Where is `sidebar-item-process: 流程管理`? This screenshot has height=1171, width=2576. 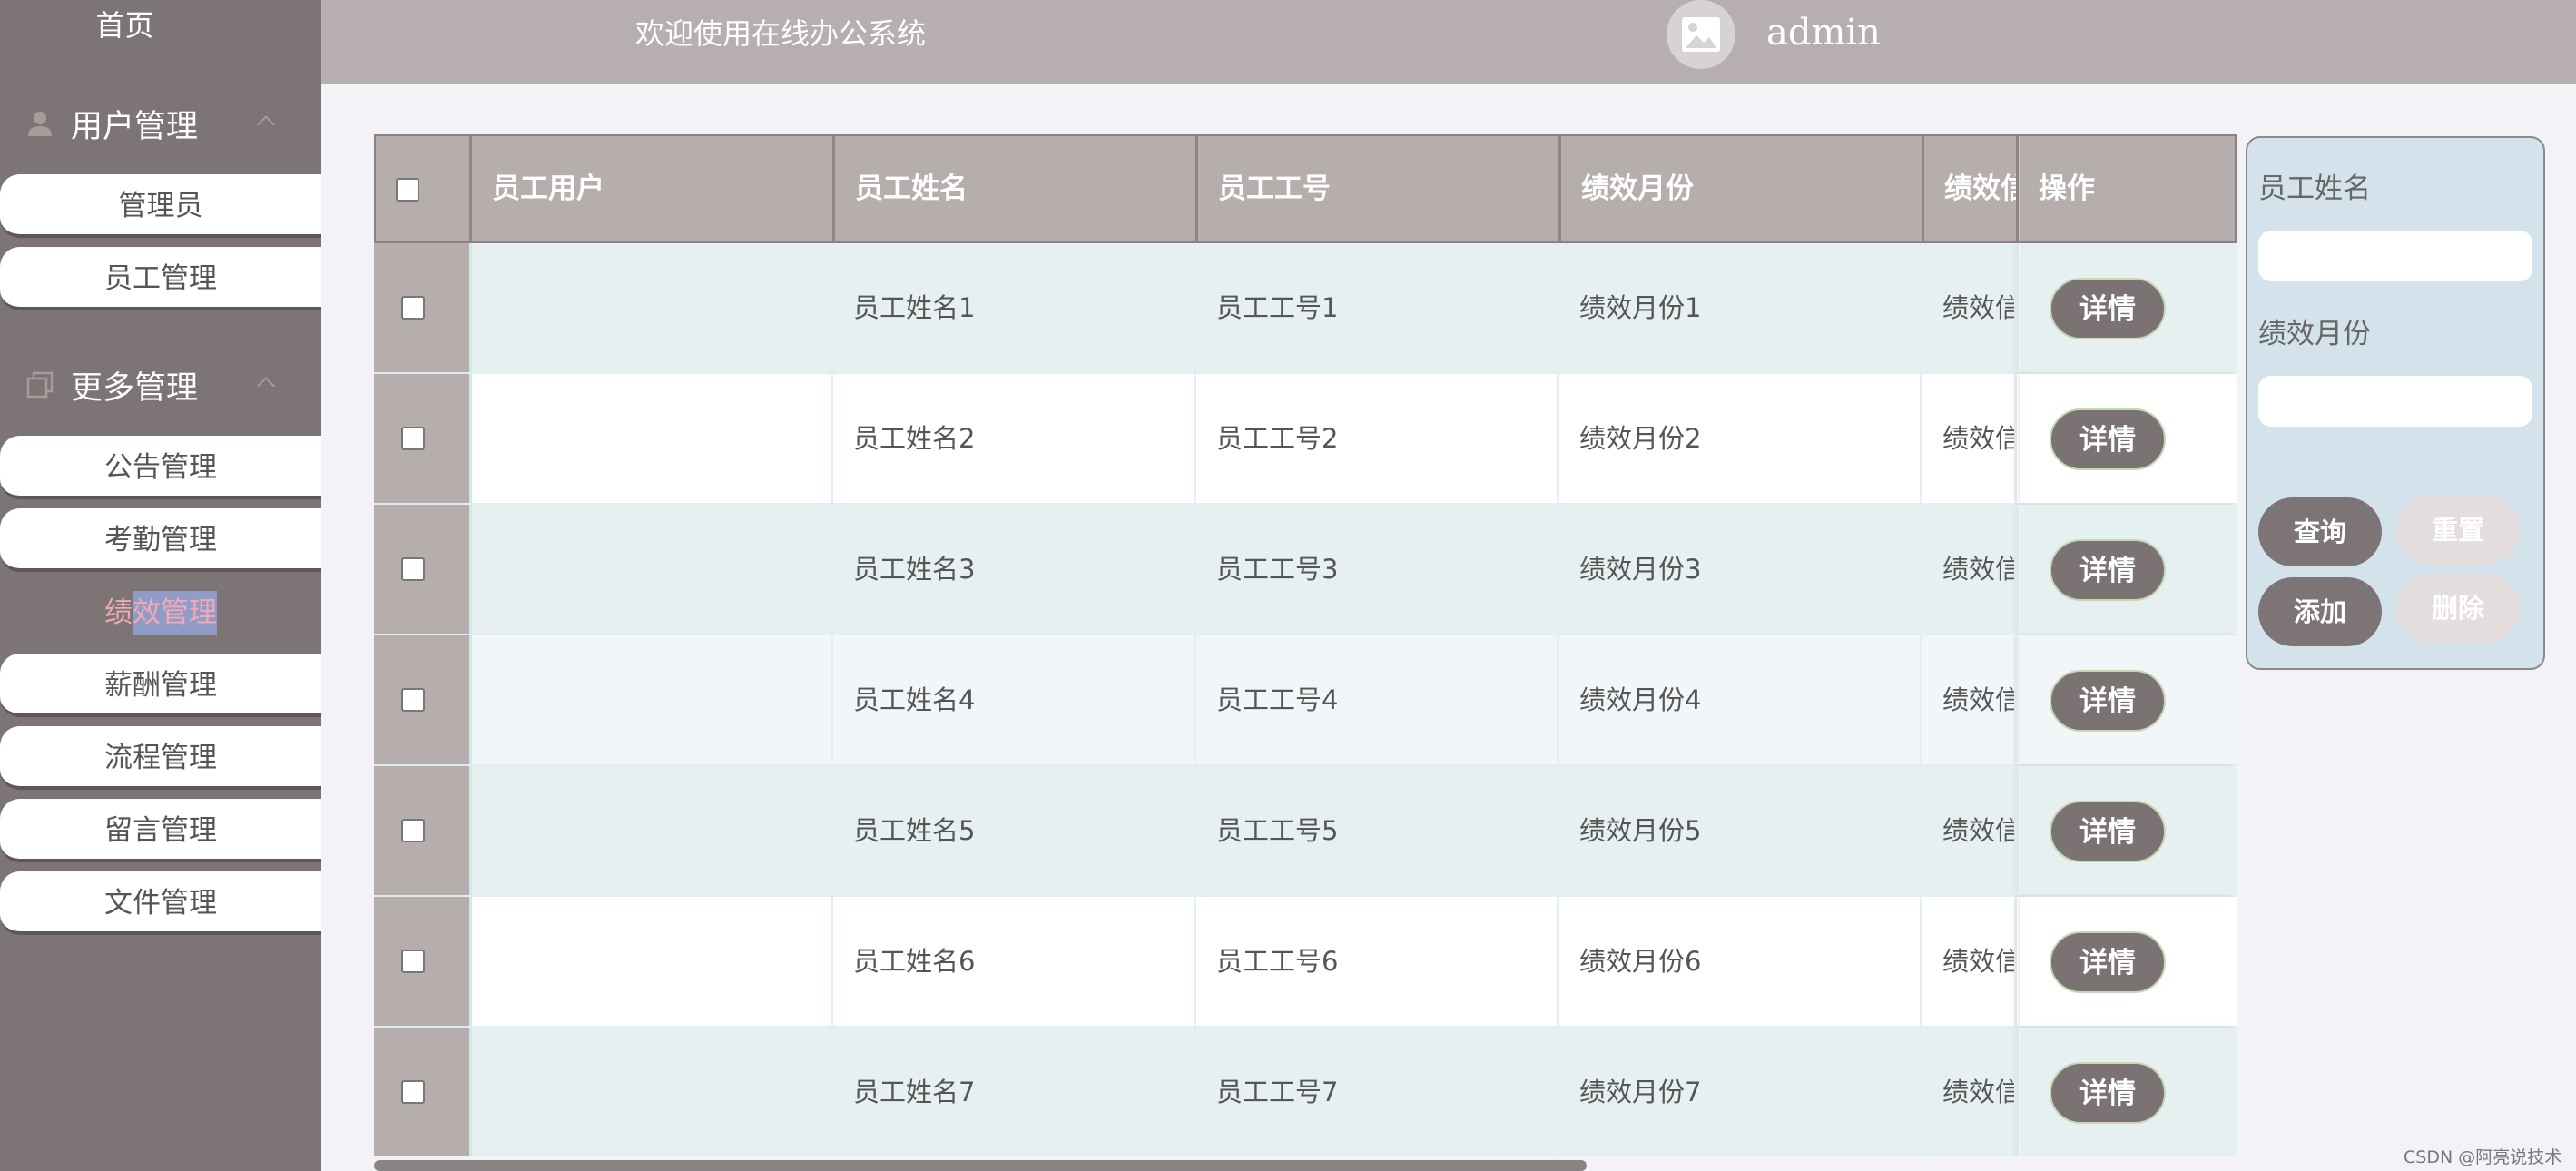
sidebar-item-process: 流程管理 is located at coordinates (160, 758).